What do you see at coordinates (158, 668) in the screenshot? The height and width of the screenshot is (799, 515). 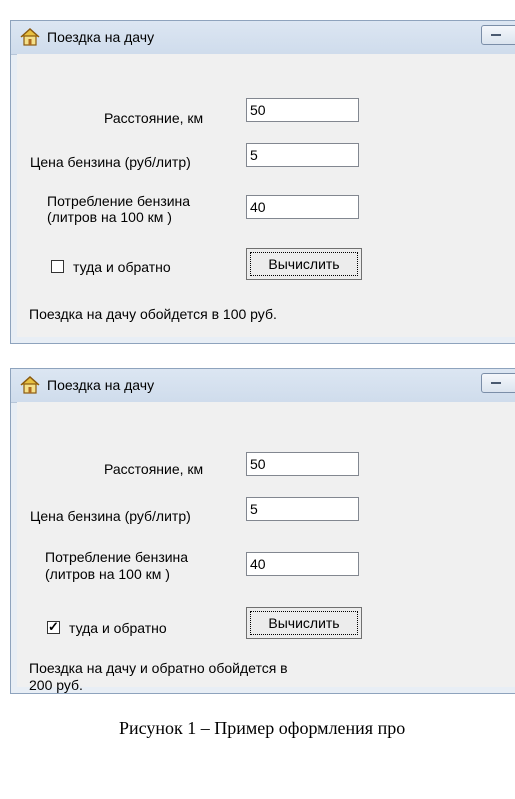 I see `result-text-line1: Поездка на дачу и обратно обойдется в` at bounding box center [158, 668].